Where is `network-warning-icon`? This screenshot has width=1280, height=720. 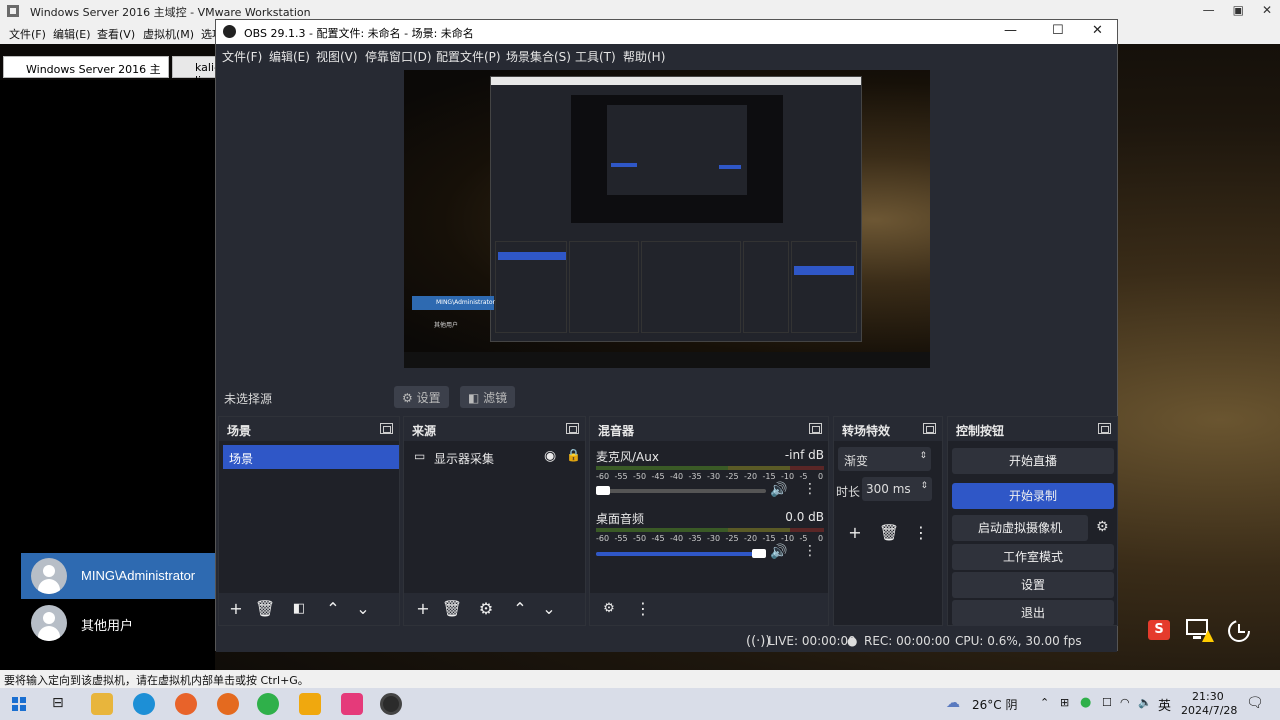
network-warning-icon is located at coordinates (1200, 633).